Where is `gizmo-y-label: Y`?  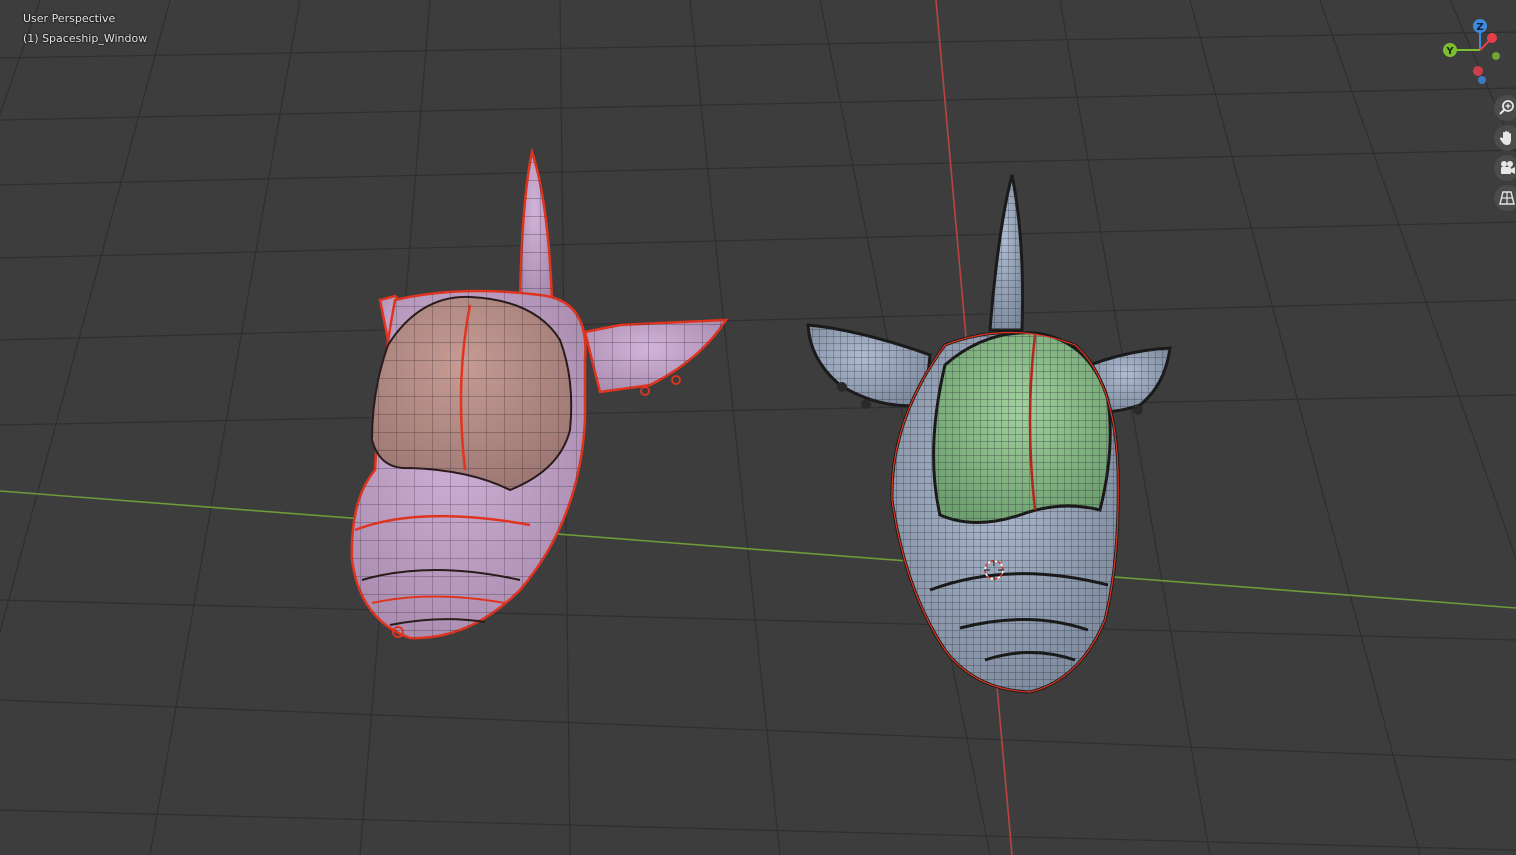 gizmo-y-label: Y is located at coordinates (1449, 51).